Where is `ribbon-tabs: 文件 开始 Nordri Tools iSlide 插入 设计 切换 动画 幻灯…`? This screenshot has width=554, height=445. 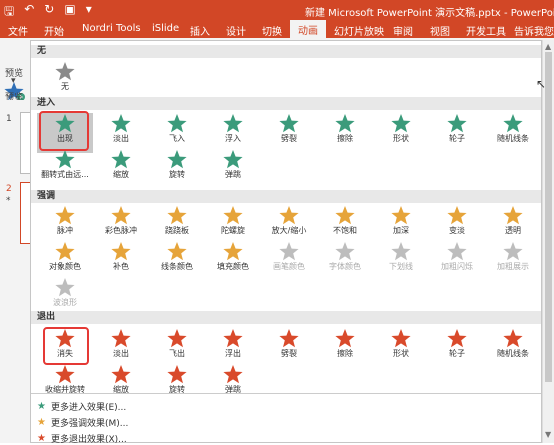 ribbon-tabs: 文件 开始 Nordri Tools iSlide 插入 设计 切换 动画 幻灯… is located at coordinates (277, 29).